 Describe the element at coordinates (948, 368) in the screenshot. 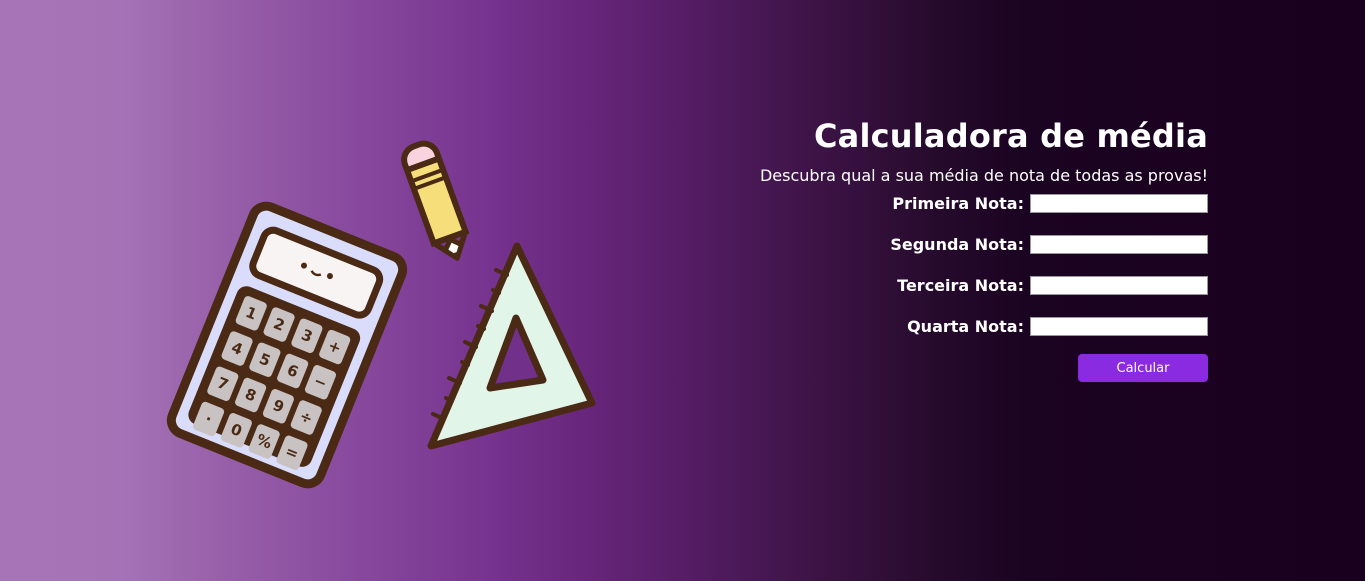

I see `submit-row: Calcular` at that location.